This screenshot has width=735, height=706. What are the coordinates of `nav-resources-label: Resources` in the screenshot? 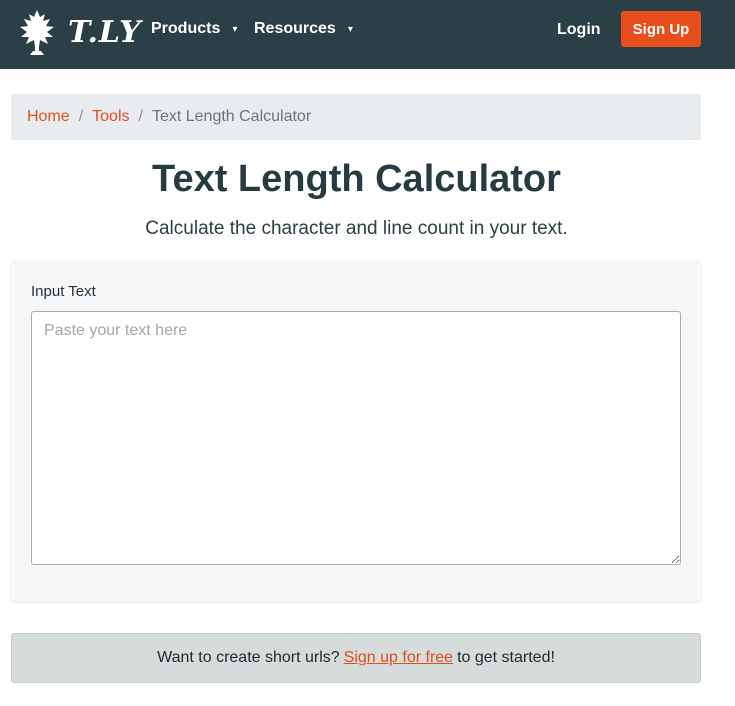 It's located at (295, 28).